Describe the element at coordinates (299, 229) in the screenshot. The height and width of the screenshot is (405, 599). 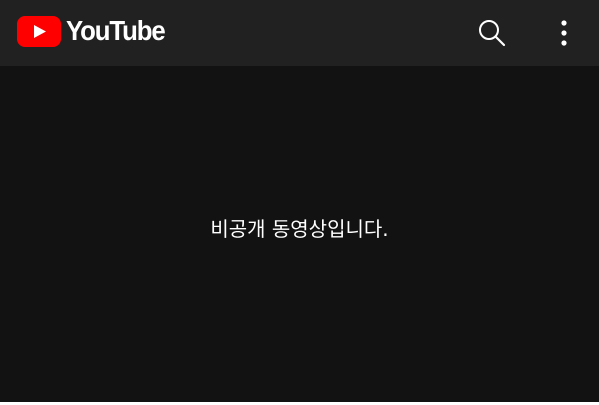
I see `private-video-message: 비공개 동영상입니다.` at that location.